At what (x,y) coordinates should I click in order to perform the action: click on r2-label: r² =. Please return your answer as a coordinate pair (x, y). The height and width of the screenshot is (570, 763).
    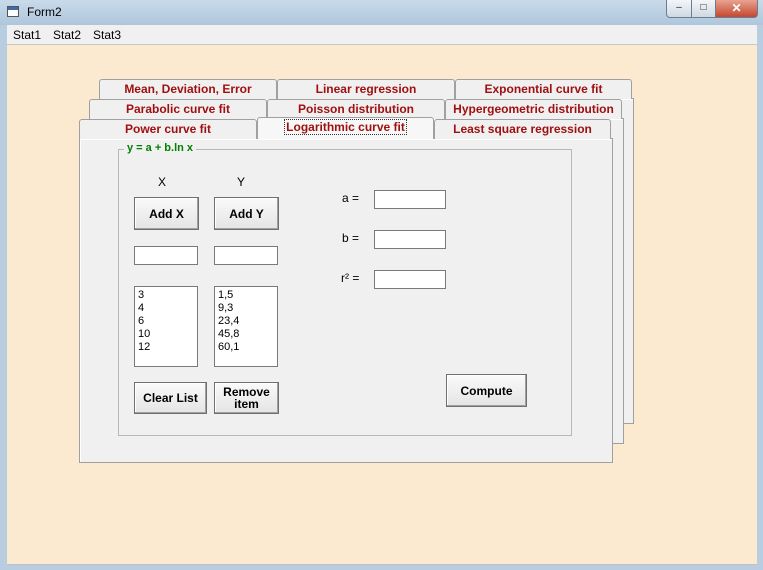
    Looking at the image, I should click on (350, 278).